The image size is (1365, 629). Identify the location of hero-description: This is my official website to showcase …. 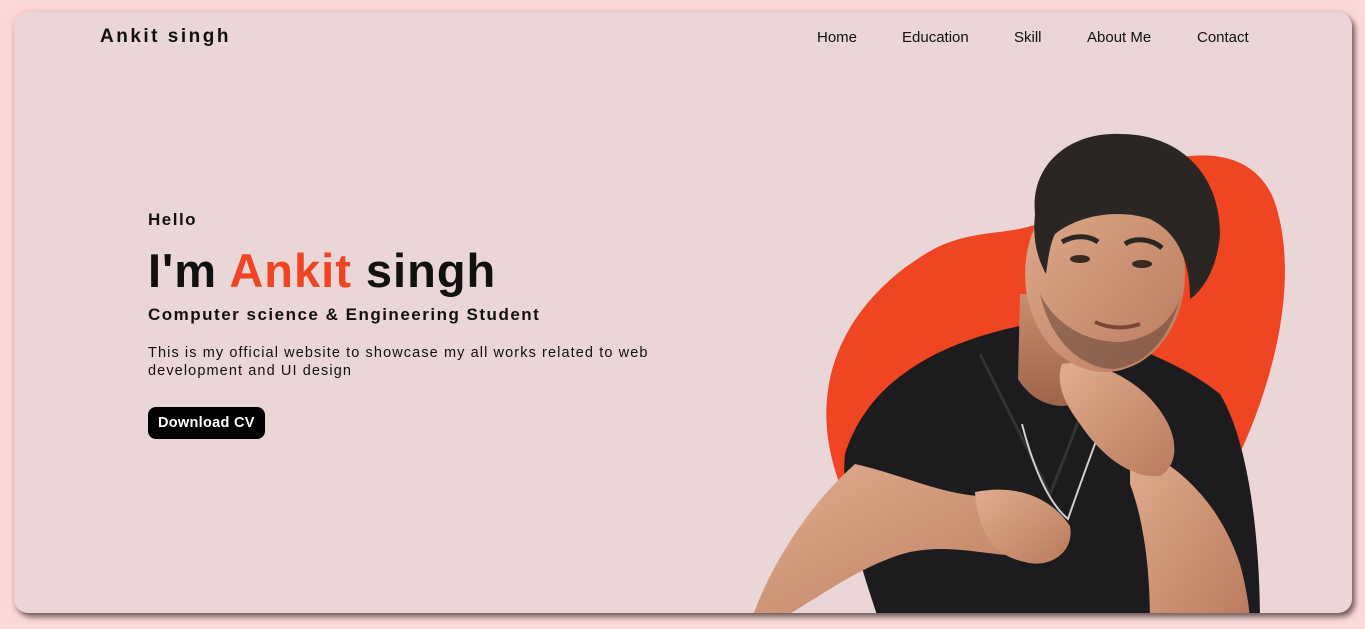
(398, 362).